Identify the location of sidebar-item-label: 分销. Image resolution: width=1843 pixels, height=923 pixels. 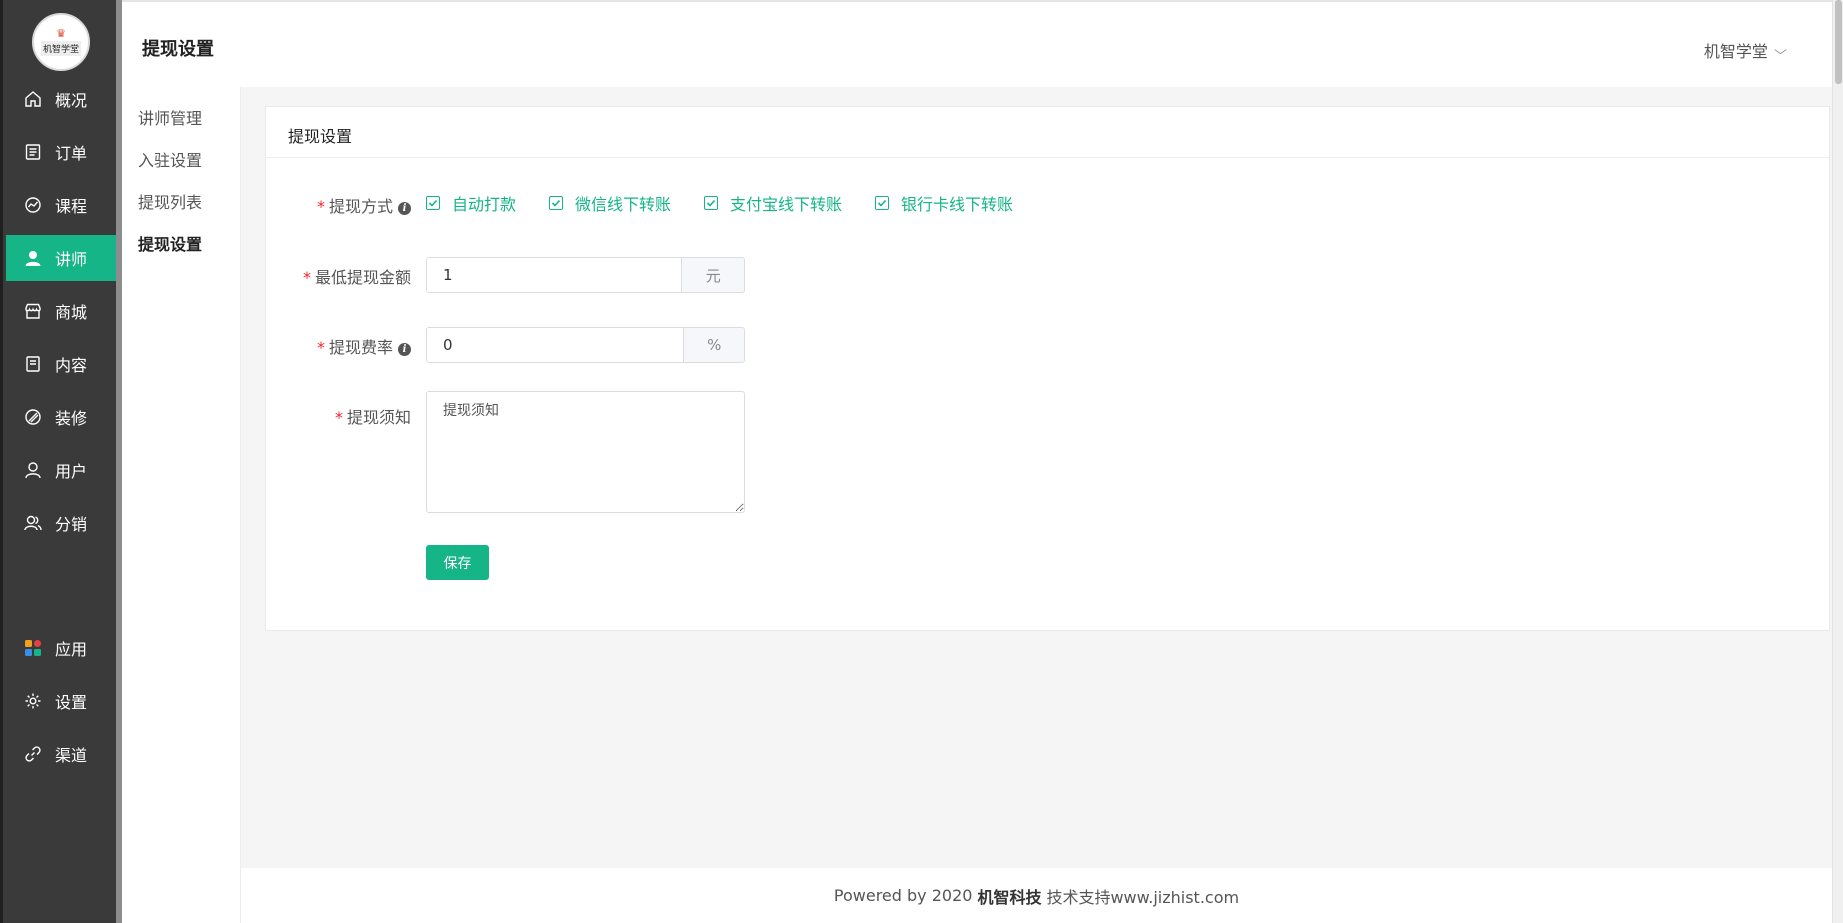
(71, 524).